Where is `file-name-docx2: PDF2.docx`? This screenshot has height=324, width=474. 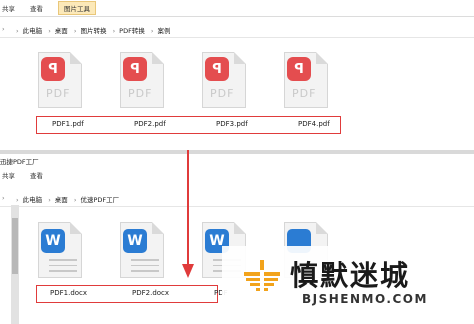 file-name-docx2: PDF2.docx is located at coordinates (150, 293).